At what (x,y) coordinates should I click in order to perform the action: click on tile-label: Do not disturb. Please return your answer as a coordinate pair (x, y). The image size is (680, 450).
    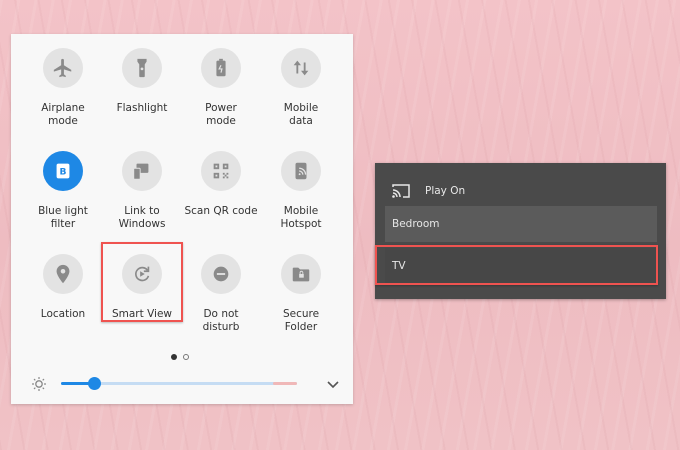
    Looking at the image, I should click on (221, 320).